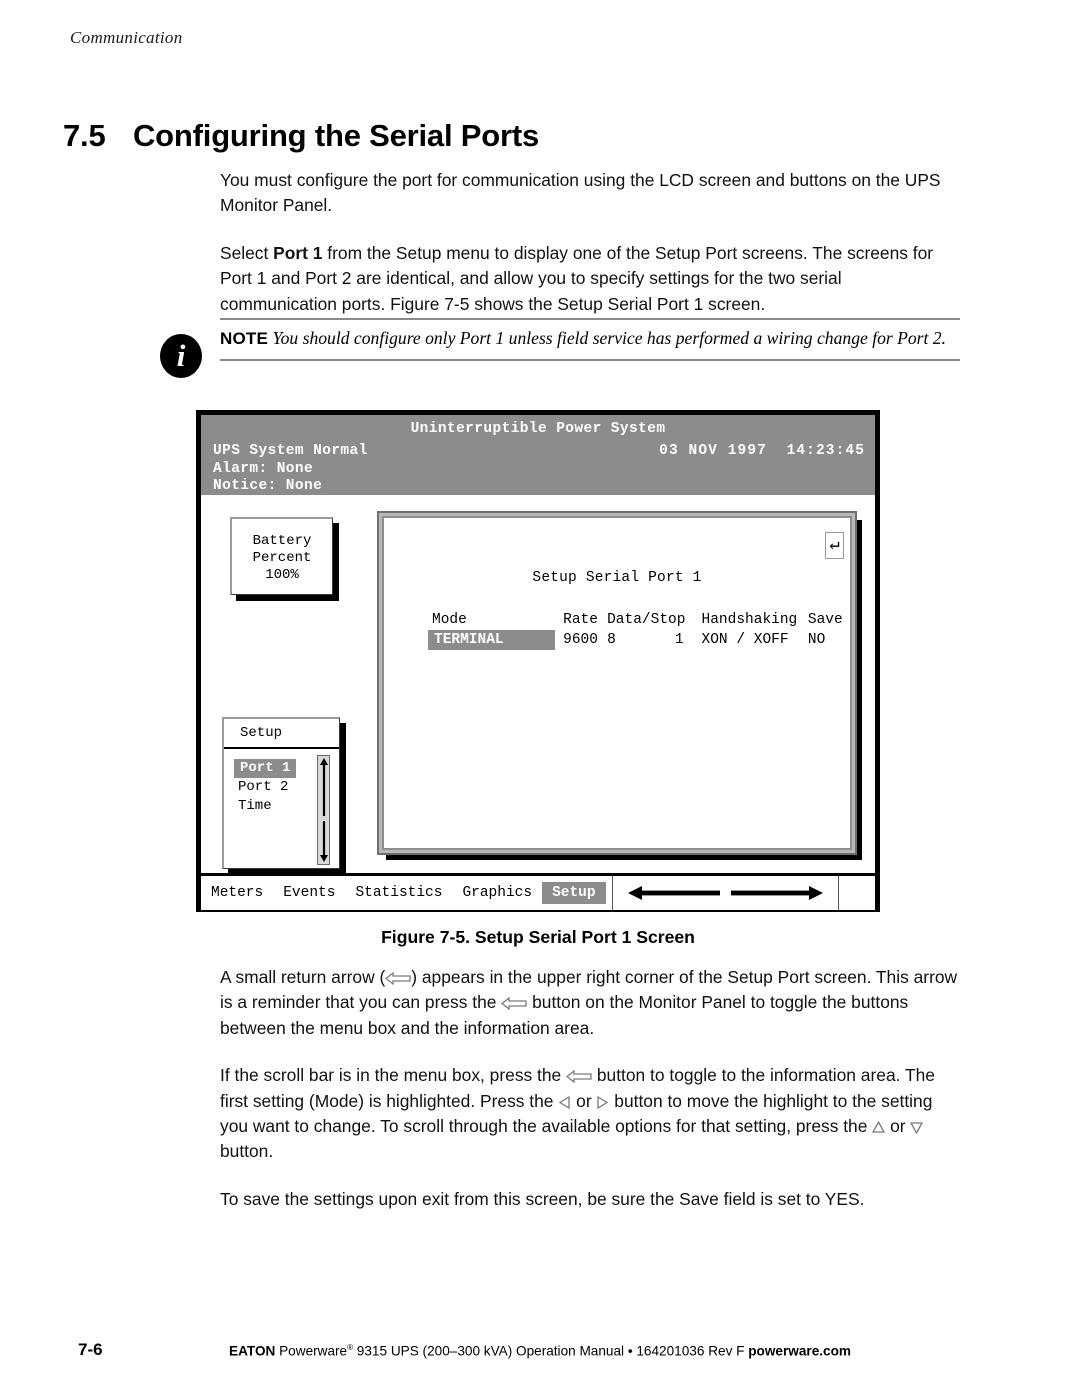 Image resolution: width=1080 pixels, height=1397 pixels. Describe the element at coordinates (898, 1126) in the screenshot. I see `paragraph-4-e: or` at that location.